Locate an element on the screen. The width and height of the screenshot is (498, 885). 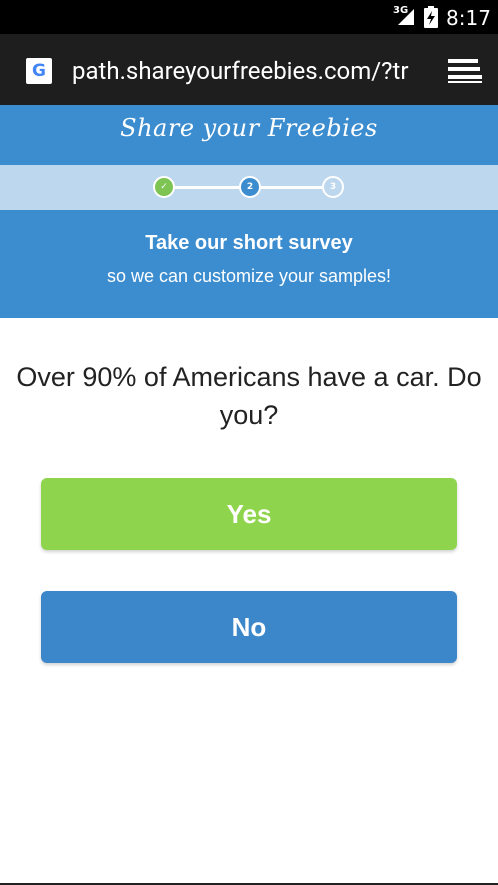
signal-icon is located at coordinates (406, 17).